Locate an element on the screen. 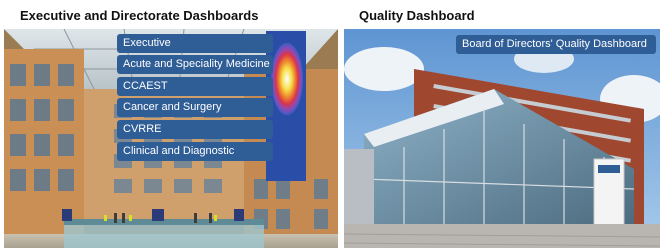  menu-ccaest-button: CCAEST is located at coordinates (195, 86).